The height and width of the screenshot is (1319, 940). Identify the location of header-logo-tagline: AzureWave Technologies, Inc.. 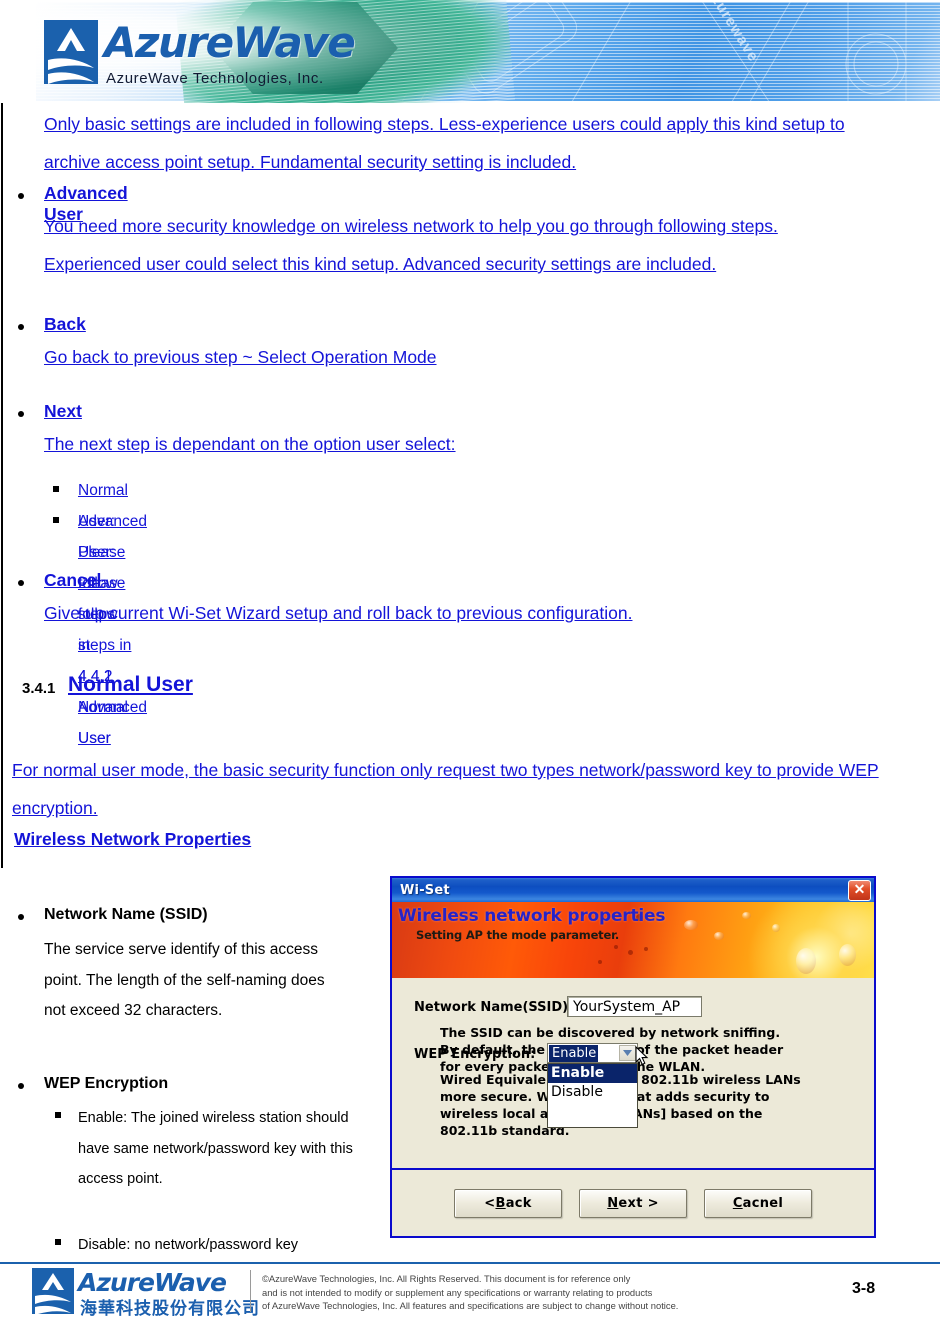
(215, 78).